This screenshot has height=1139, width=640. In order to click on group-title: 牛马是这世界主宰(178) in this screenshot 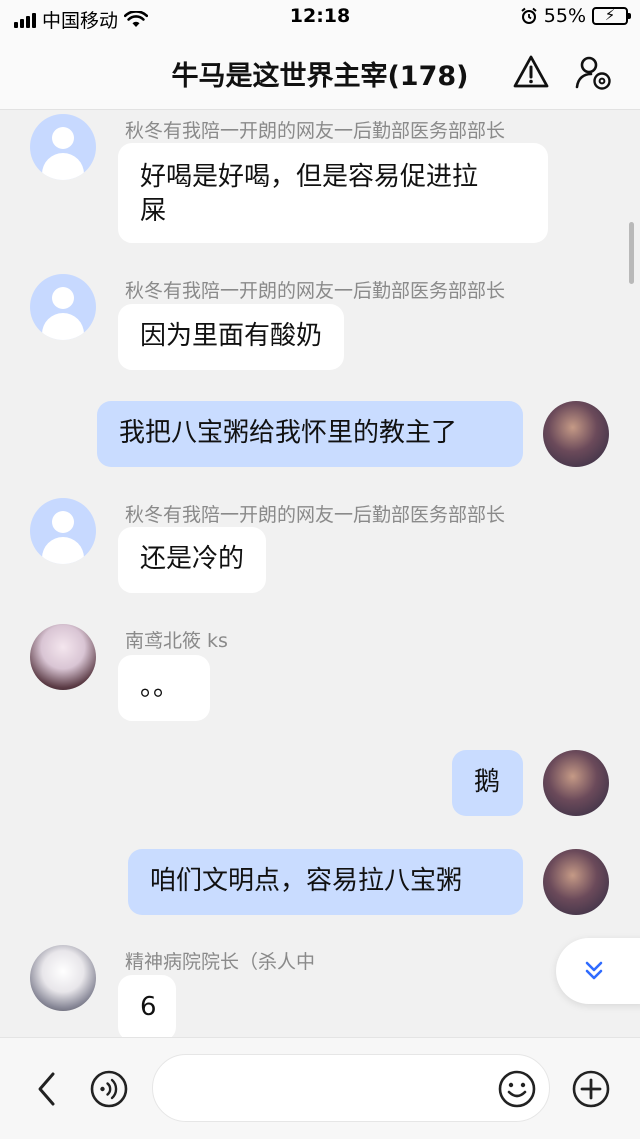, I will do `click(320, 73)`.